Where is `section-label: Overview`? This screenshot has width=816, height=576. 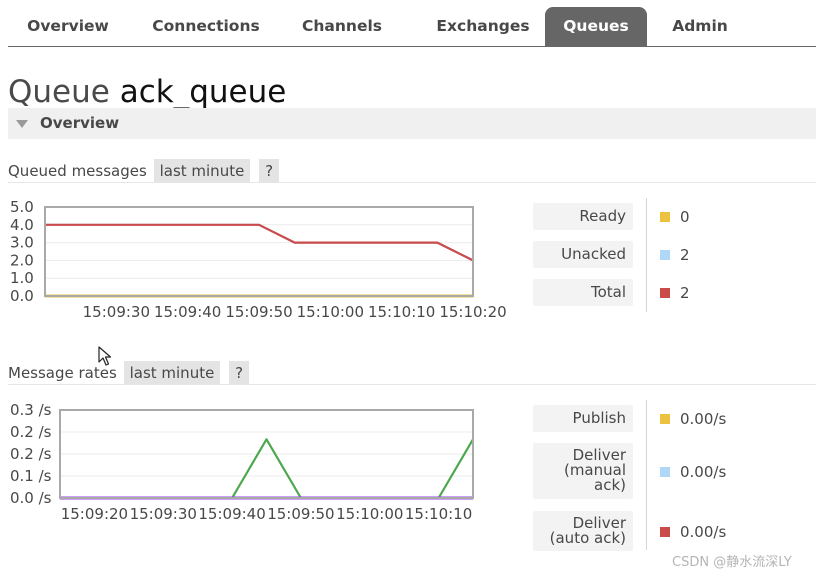
section-label: Overview is located at coordinates (80, 123).